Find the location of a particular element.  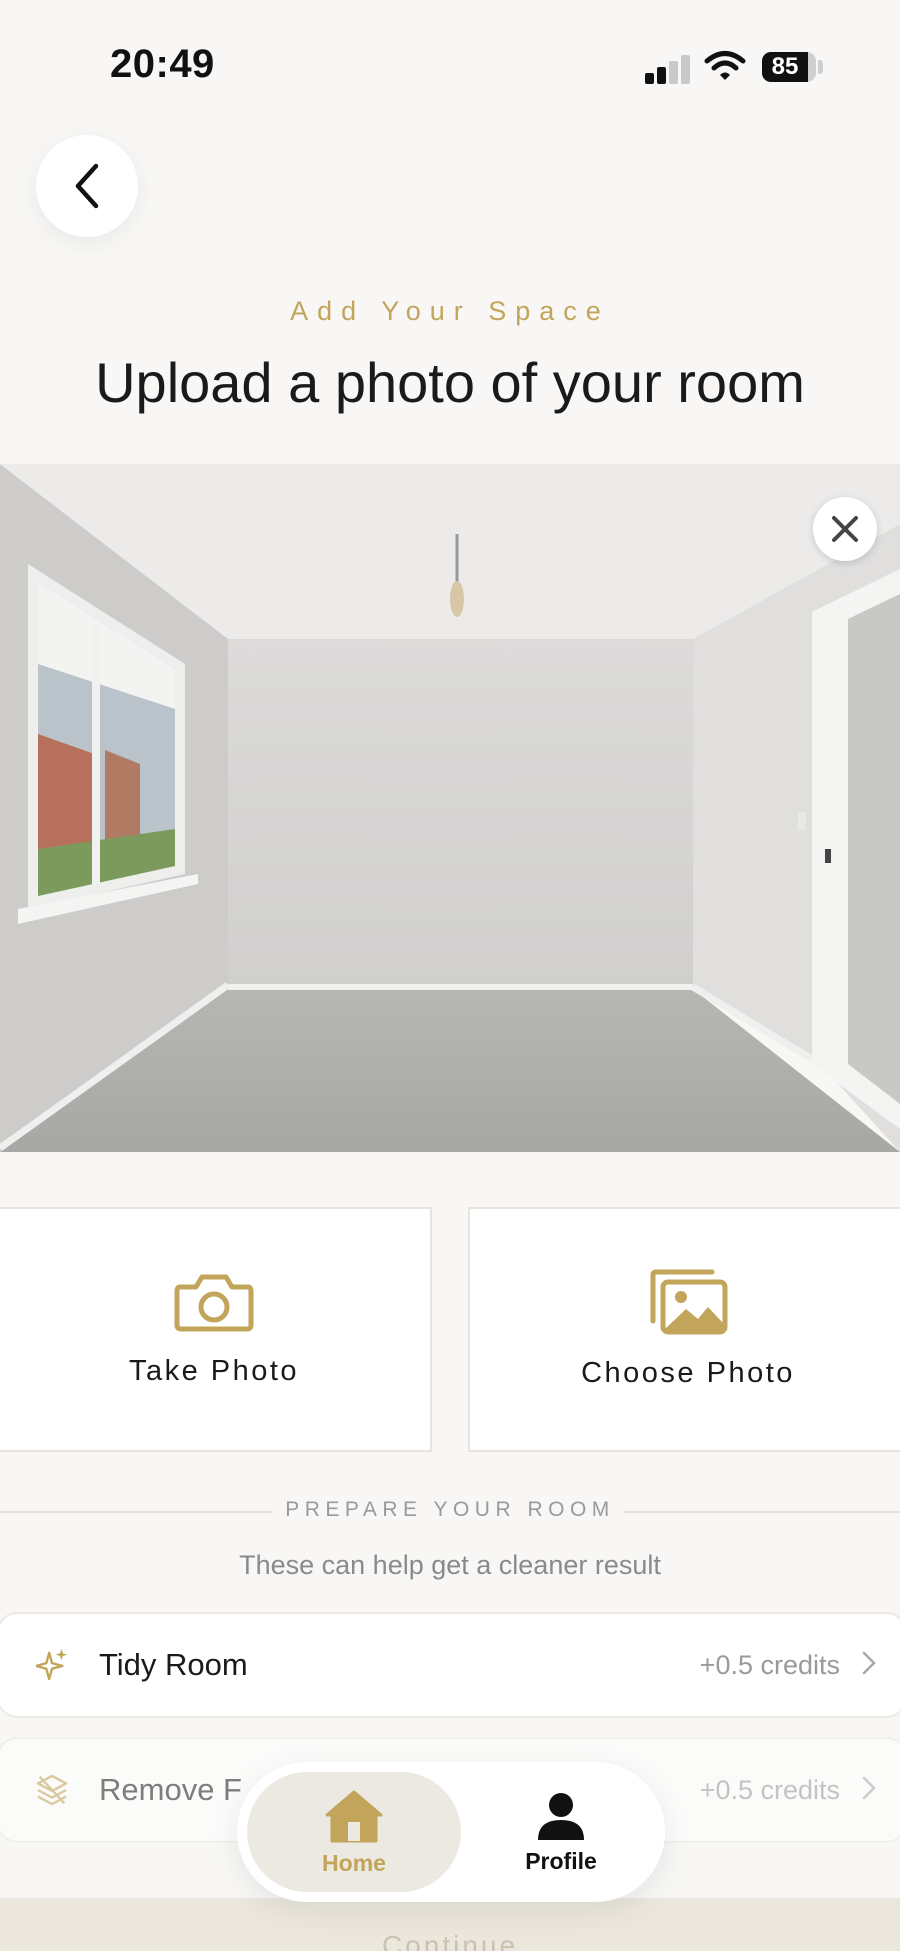

person-icon is located at coordinates (561, 1816).